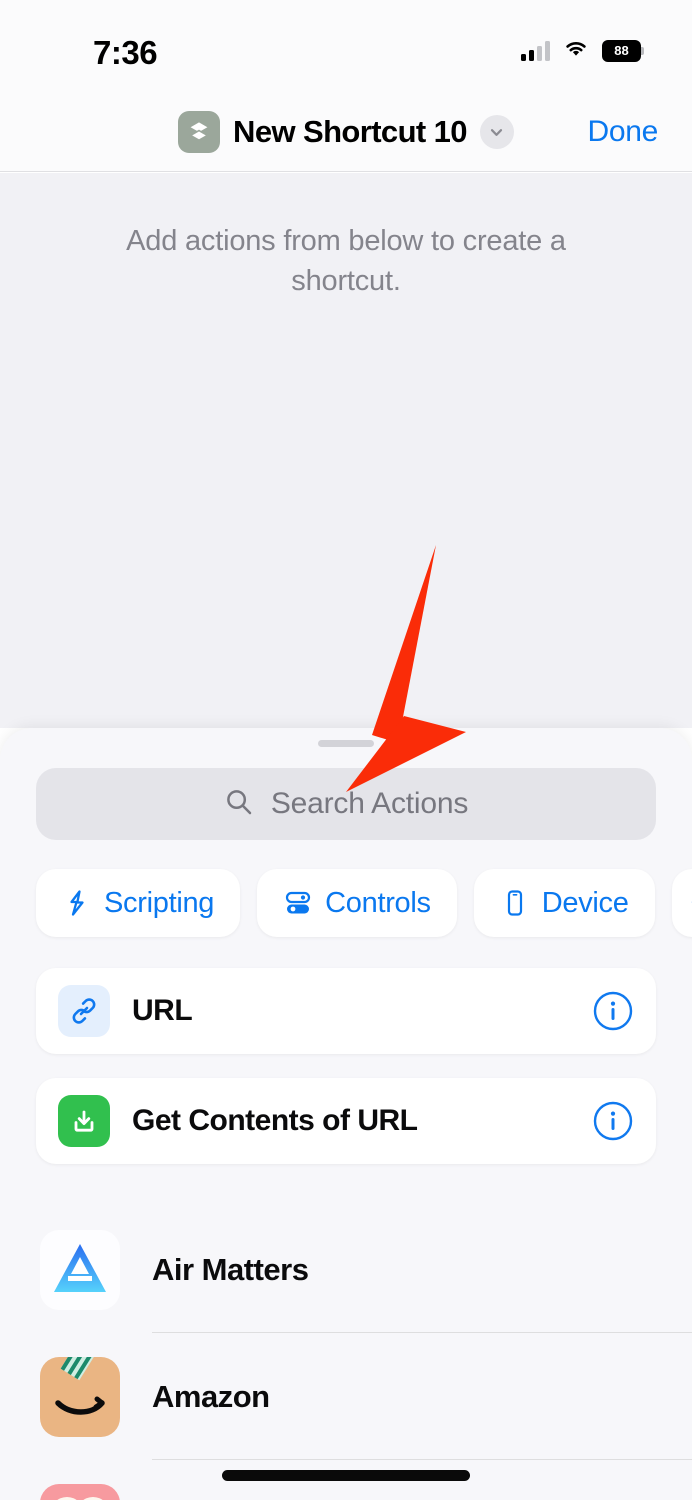 The image size is (692, 1500). I want to click on navigation-bar: New Shortcut 10 Done, so click(346, 132).